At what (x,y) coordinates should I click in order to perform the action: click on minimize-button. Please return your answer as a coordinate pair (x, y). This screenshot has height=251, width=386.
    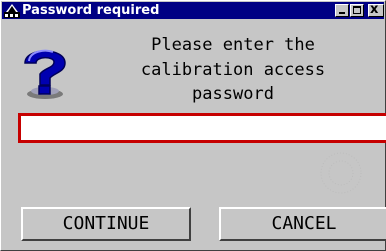
    Looking at the image, I should click on (342, 10).